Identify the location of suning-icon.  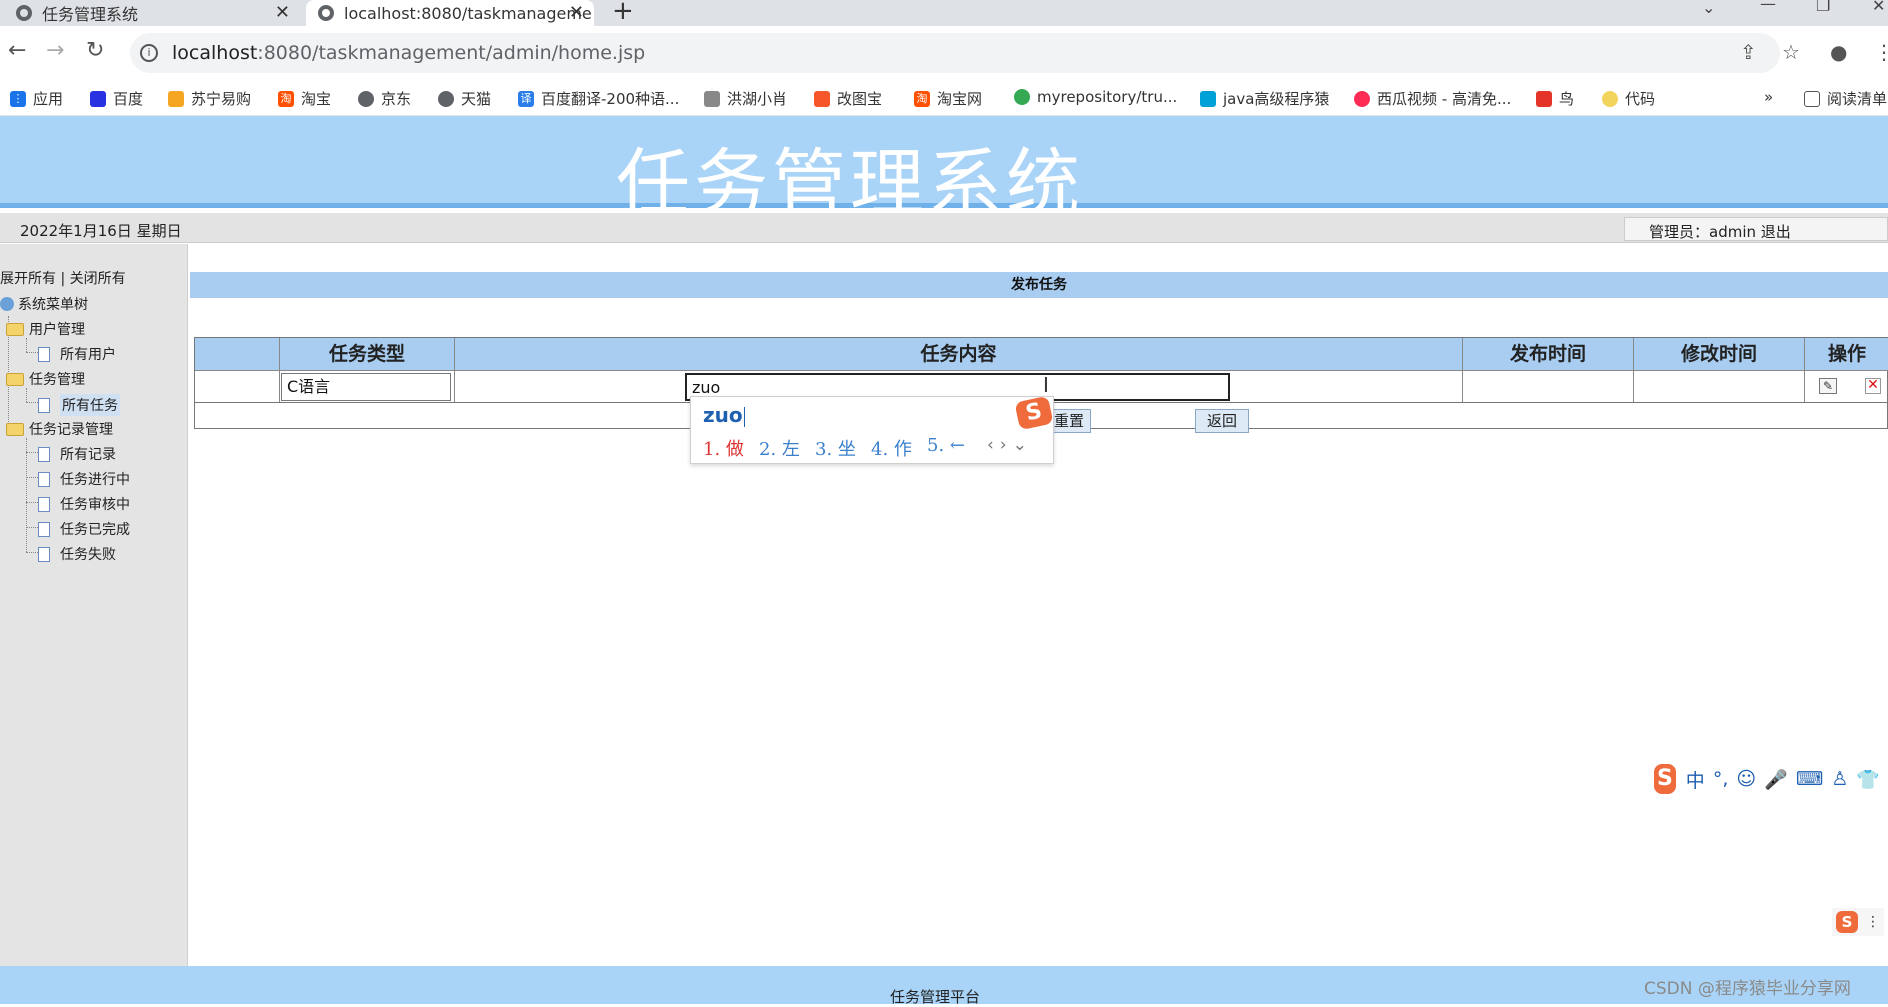
(176, 98).